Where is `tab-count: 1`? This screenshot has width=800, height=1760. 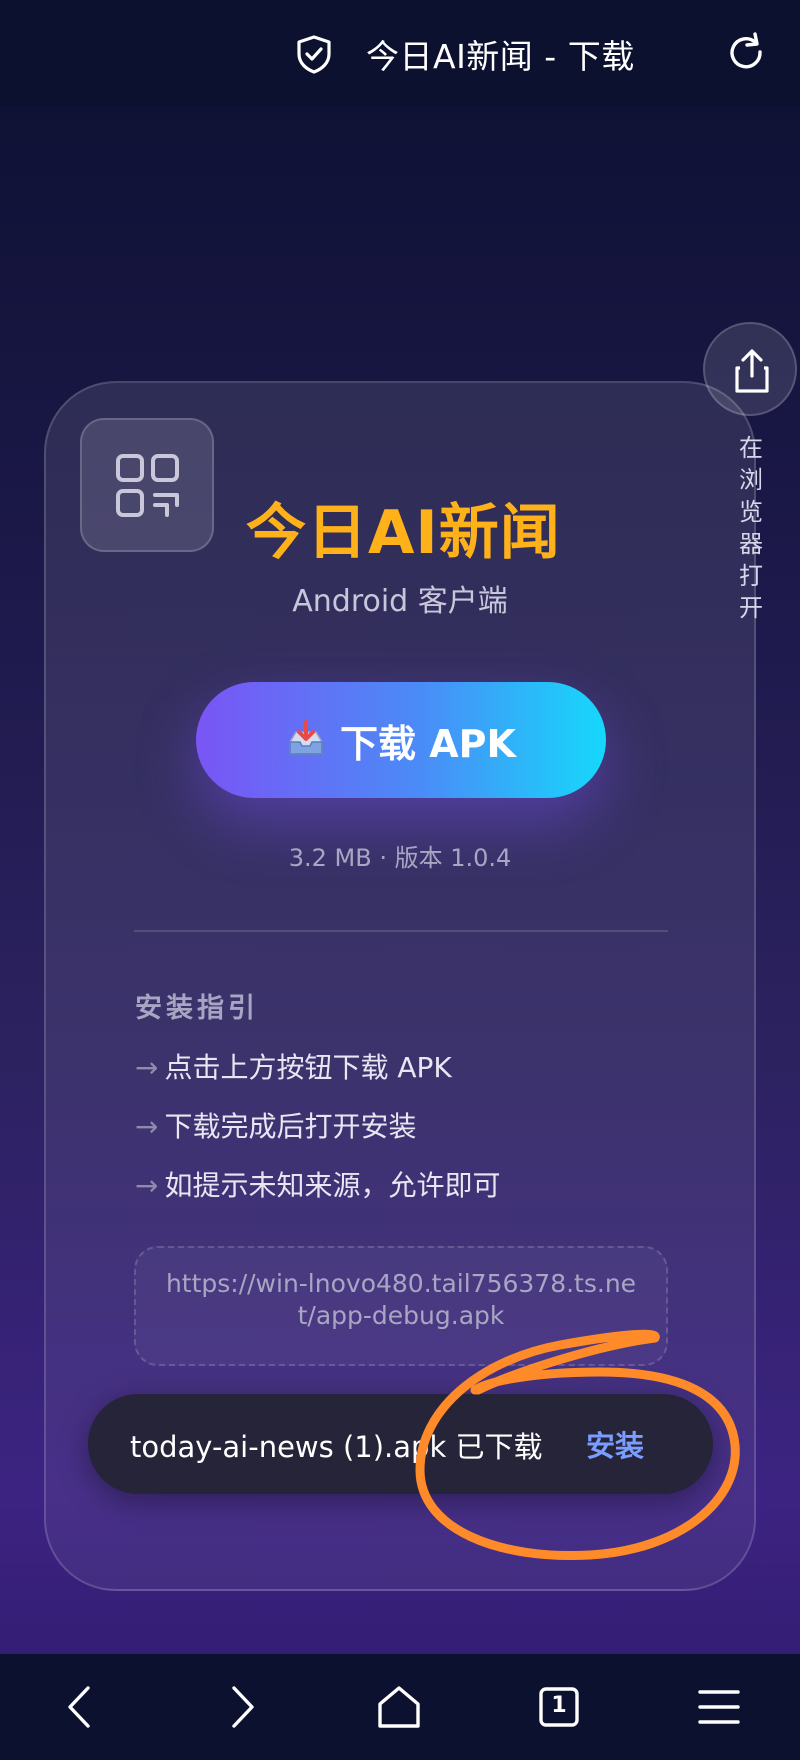 tab-count: 1 is located at coordinates (559, 1705).